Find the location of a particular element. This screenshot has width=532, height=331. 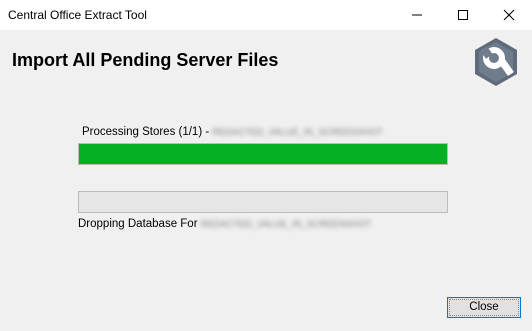

database-progress-bar is located at coordinates (263, 202).